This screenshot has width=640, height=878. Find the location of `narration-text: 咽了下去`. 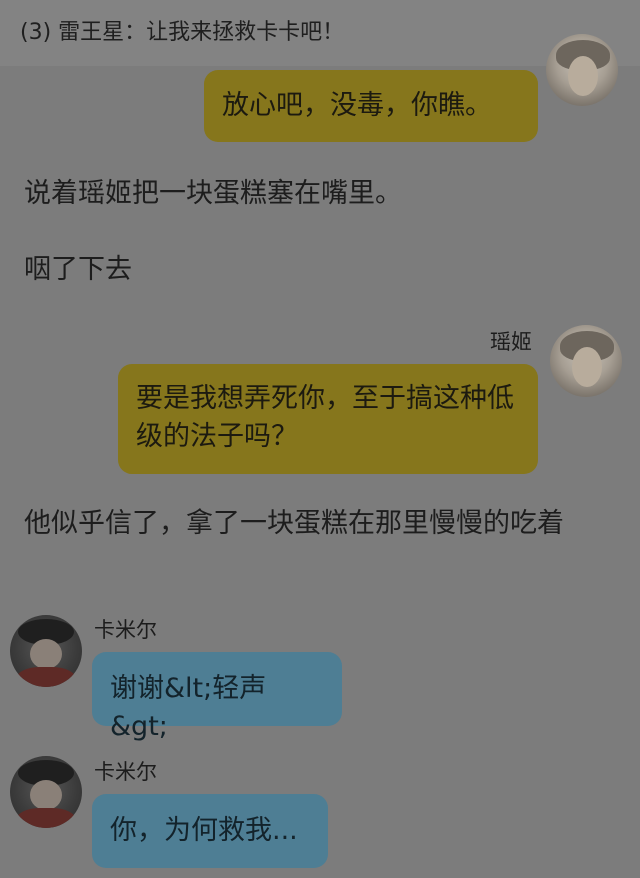

narration-text: 咽了下去 is located at coordinates (78, 269).